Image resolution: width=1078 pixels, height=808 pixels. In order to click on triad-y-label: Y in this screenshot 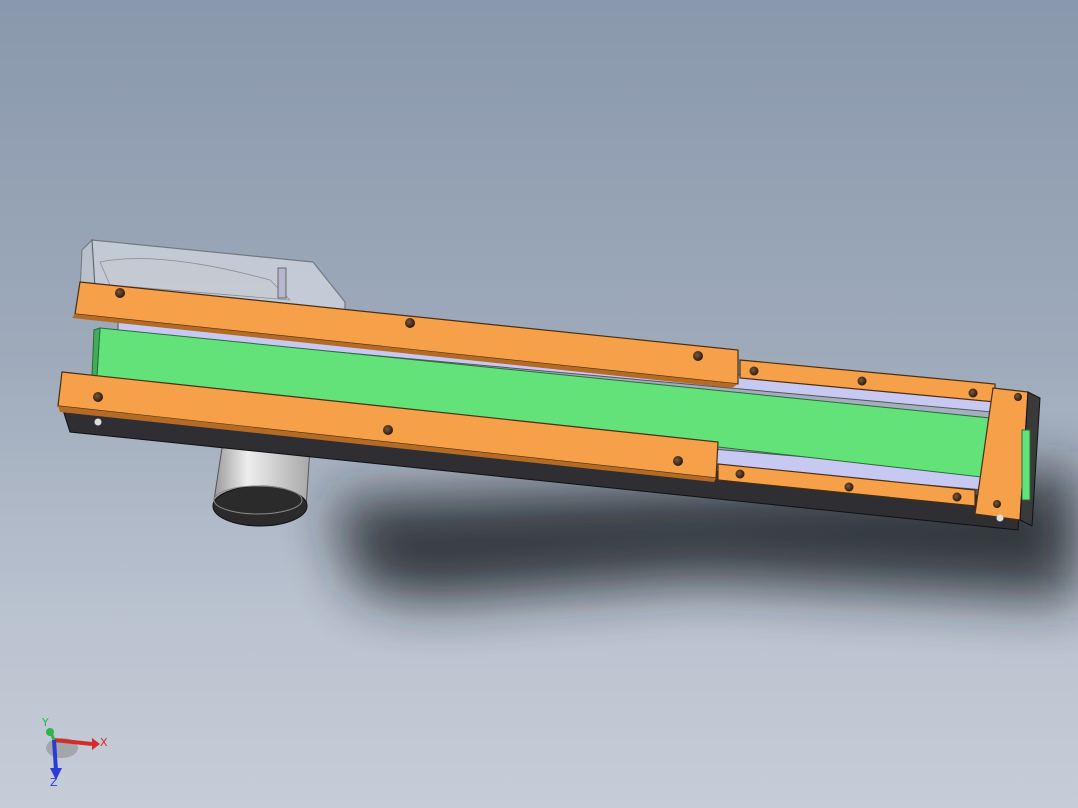, I will do `click(45, 722)`.